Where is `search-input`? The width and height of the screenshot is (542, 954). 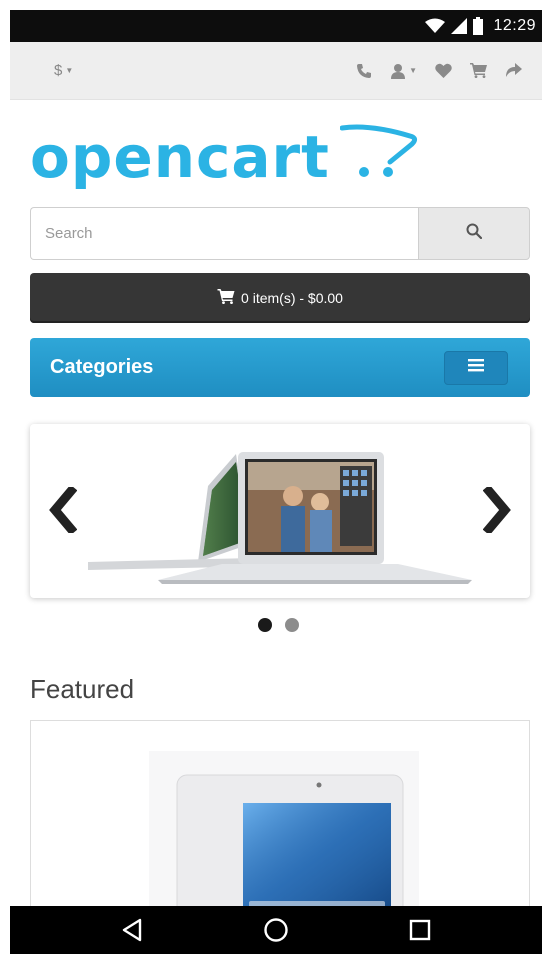
search-input is located at coordinates (224, 233).